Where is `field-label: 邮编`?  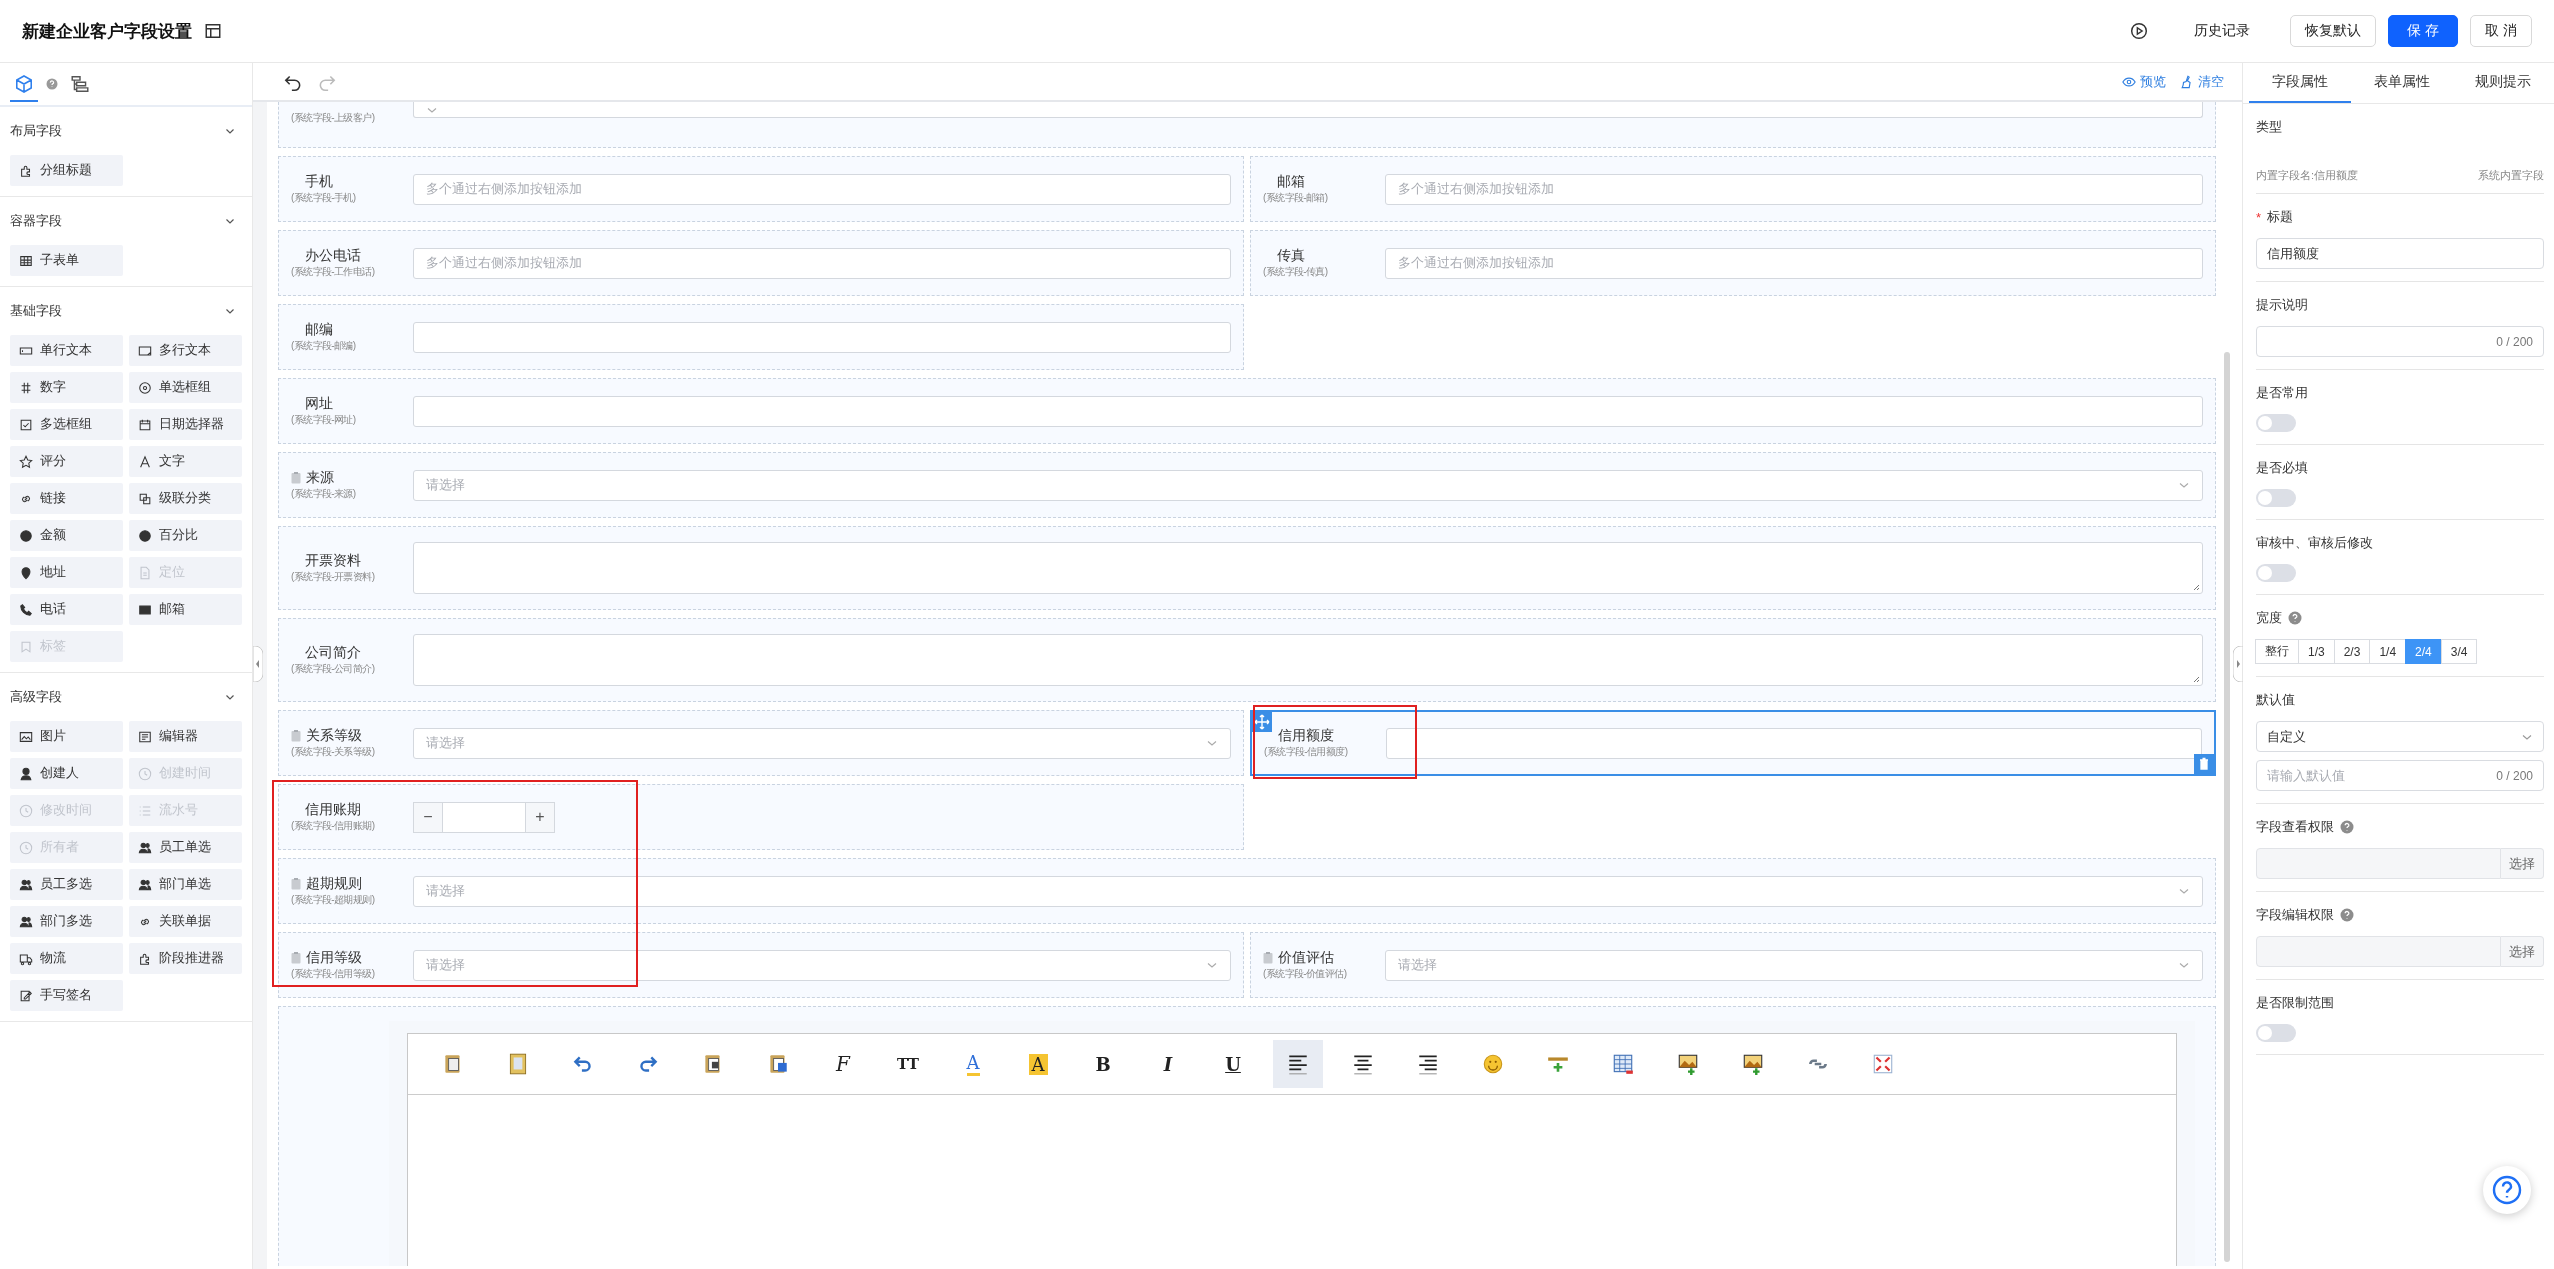
field-label: 邮编 is located at coordinates (319, 330).